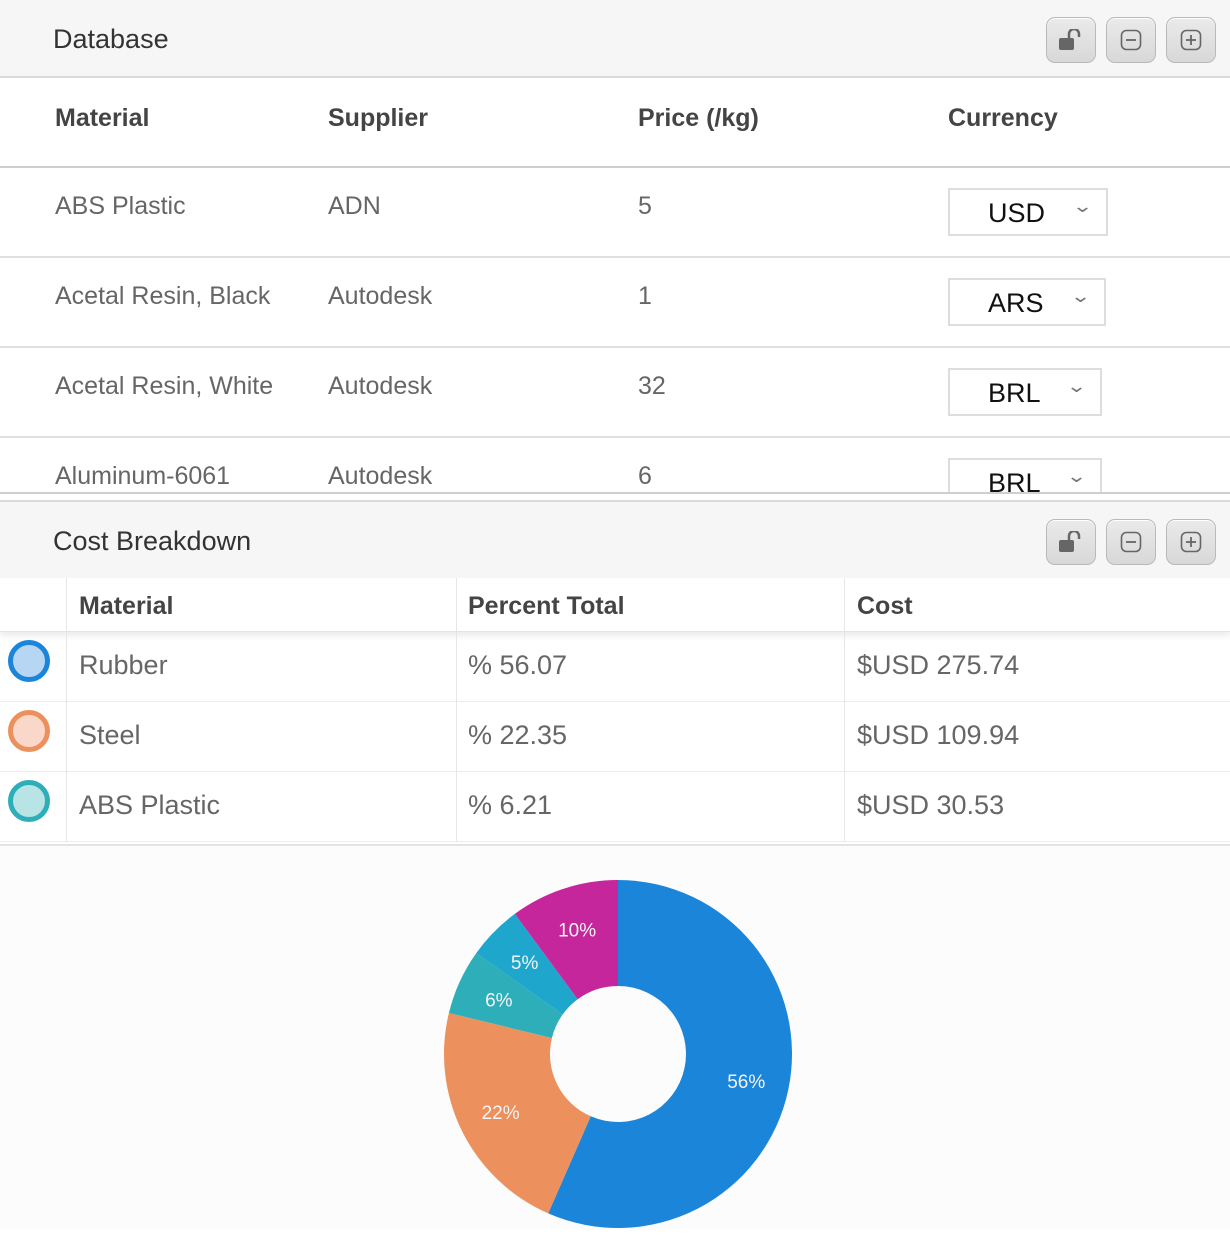 Image resolution: width=1230 pixels, height=1235 pixels. Describe the element at coordinates (698, 118) in the screenshot. I see `column-header-price: Price (/kg)` at that location.